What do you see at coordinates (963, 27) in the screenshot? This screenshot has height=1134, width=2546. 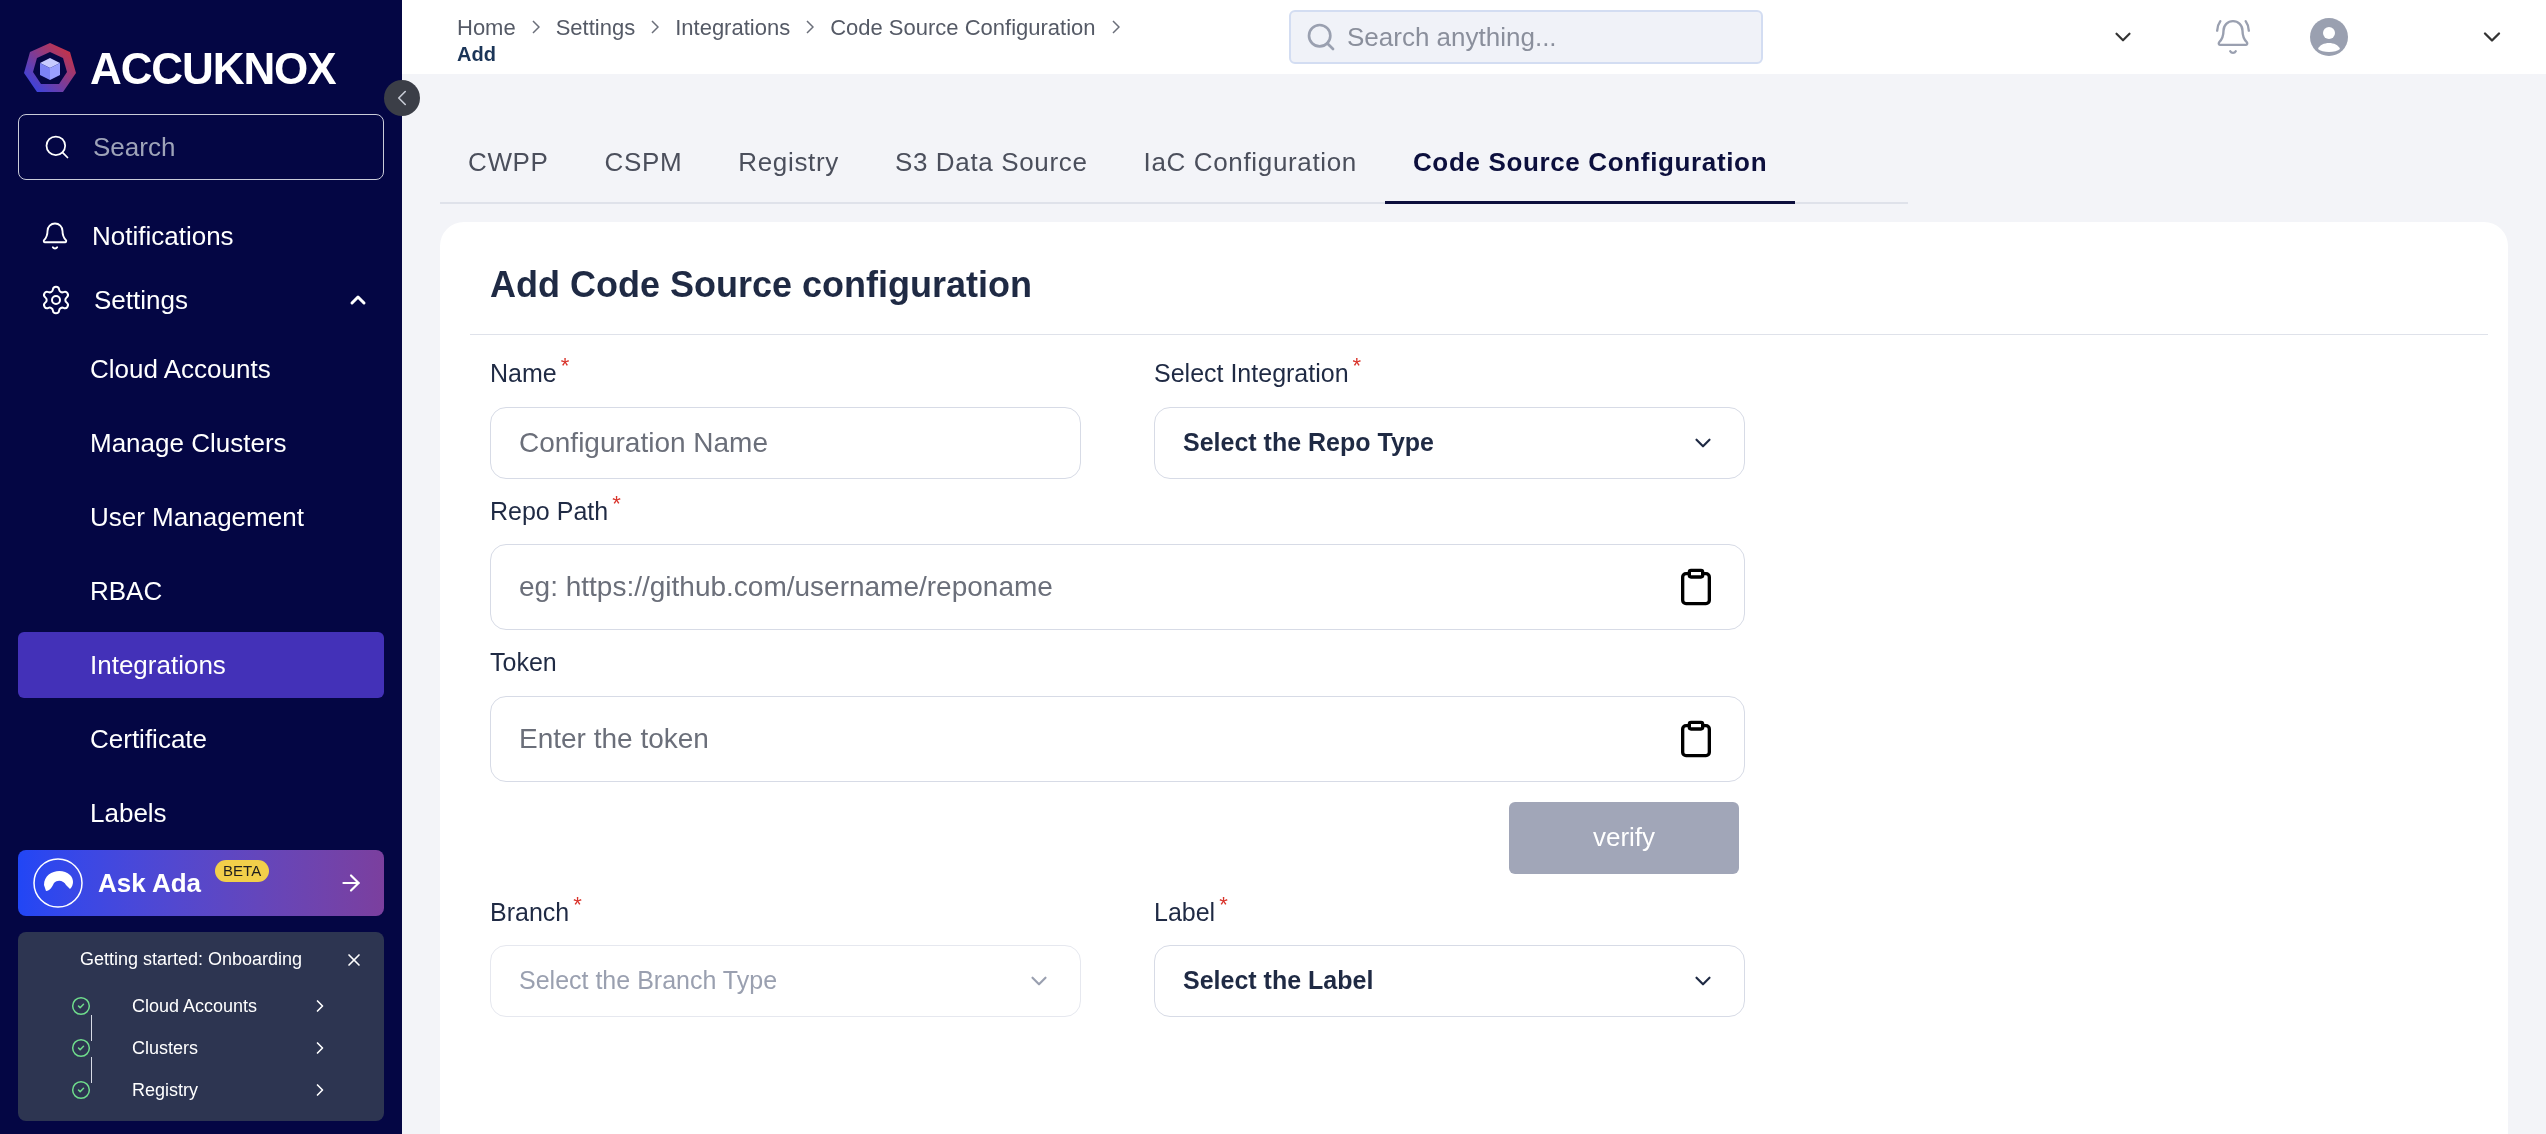 I see `breadcrumb-link: Code Source Configuration` at bounding box center [963, 27].